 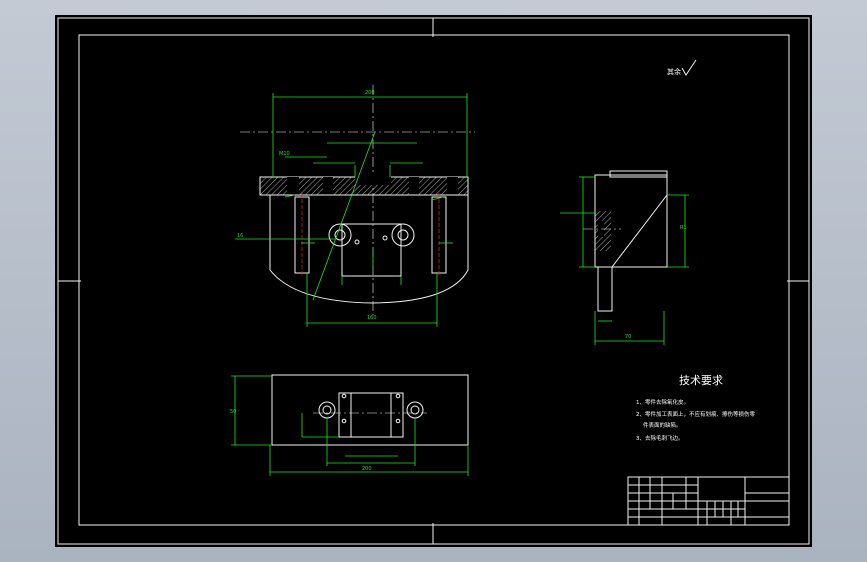 I want to click on top-holes, so click(x=371, y=408).